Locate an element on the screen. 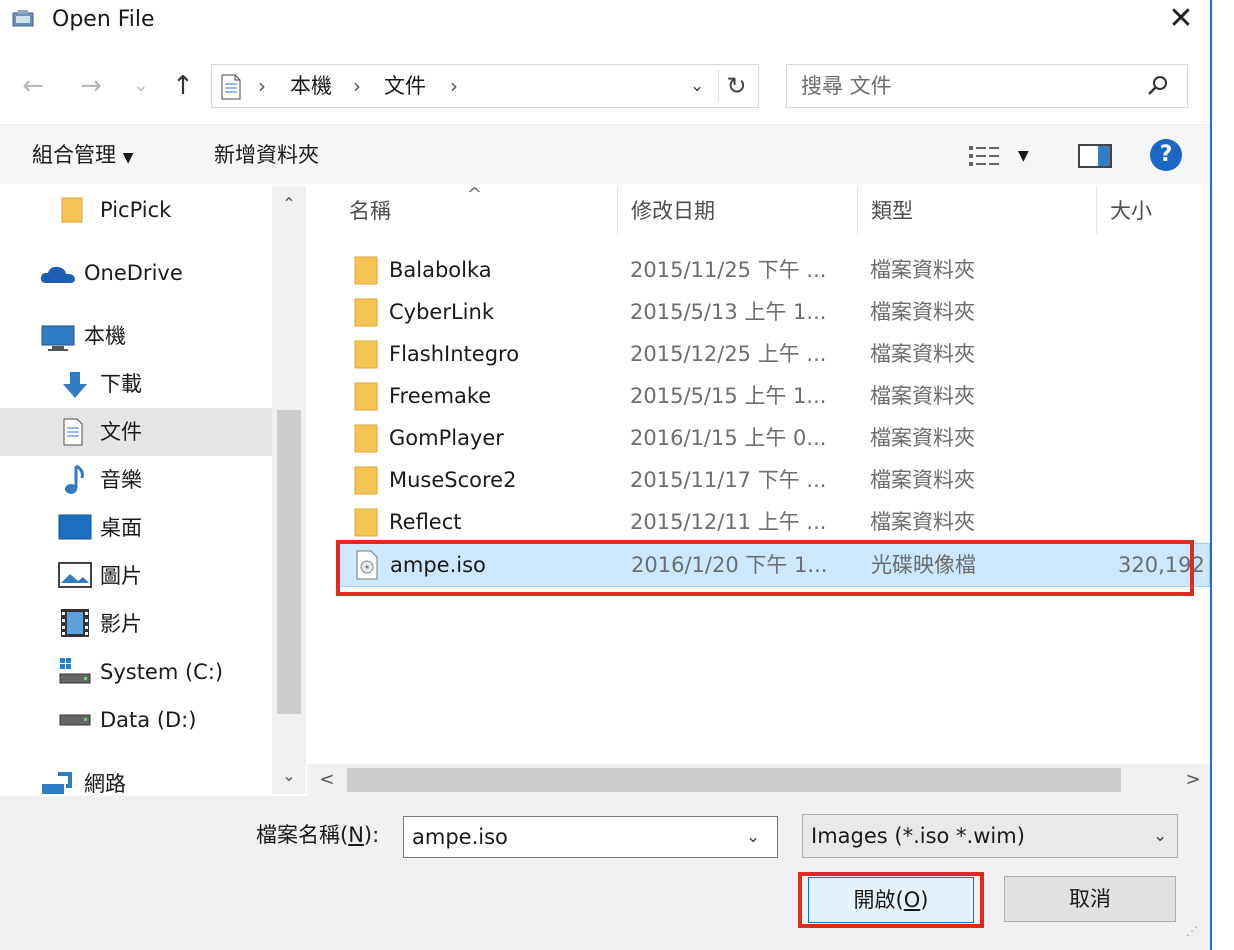 The width and height of the screenshot is (1234, 950). help-icon: ? is located at coordinates (1166, 155).